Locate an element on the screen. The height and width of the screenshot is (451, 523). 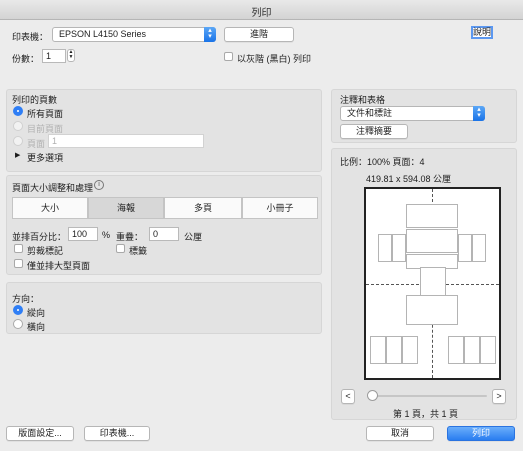
print-button: 列印 is located at coordinates (481, 433).